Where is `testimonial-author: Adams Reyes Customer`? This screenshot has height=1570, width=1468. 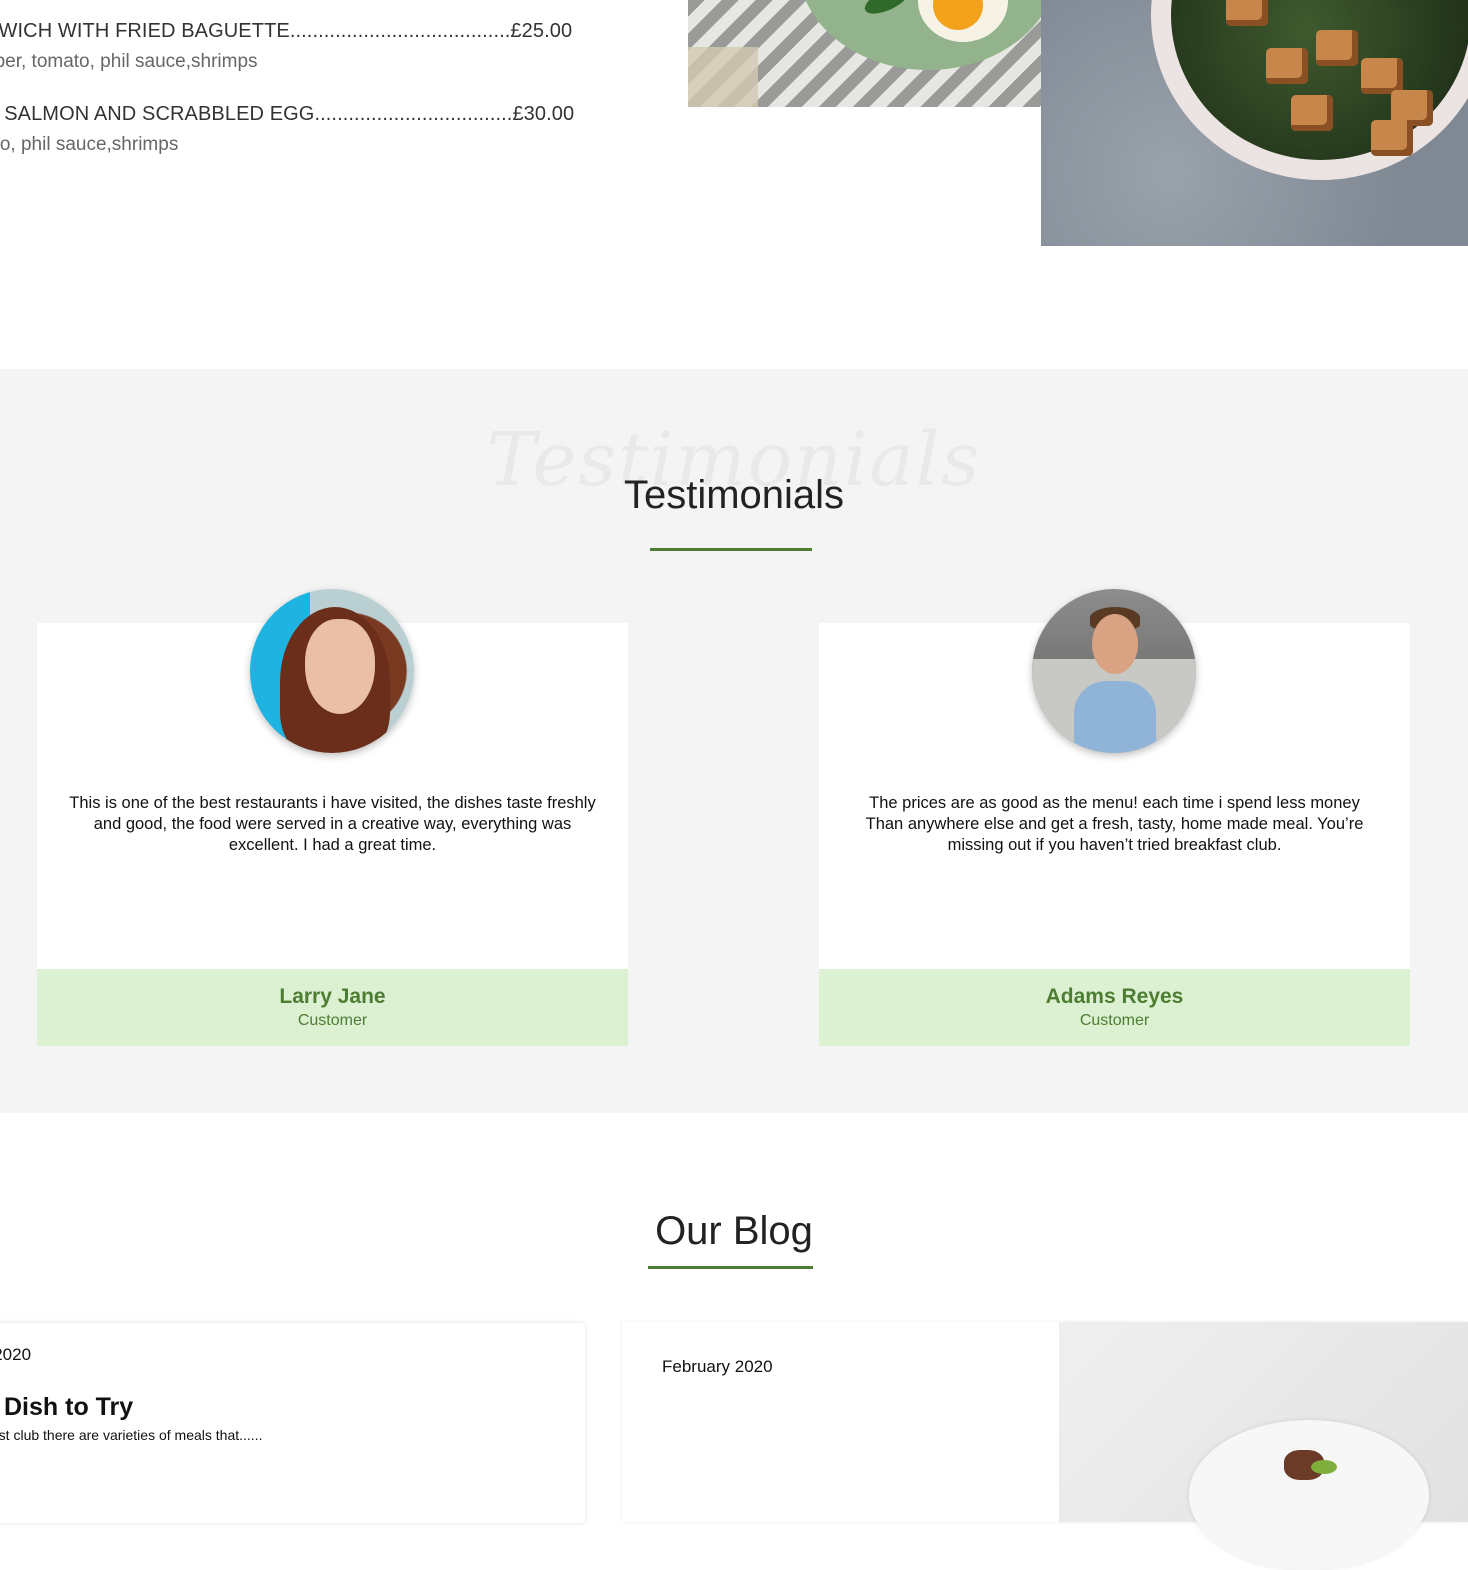
testimonial-author: Adams Reyes Customer is located at coordinates (1114, 1007).